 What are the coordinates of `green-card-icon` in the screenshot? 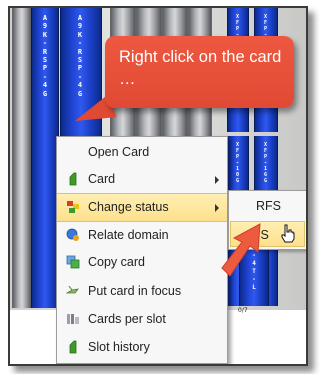 It's located at (73, 179).